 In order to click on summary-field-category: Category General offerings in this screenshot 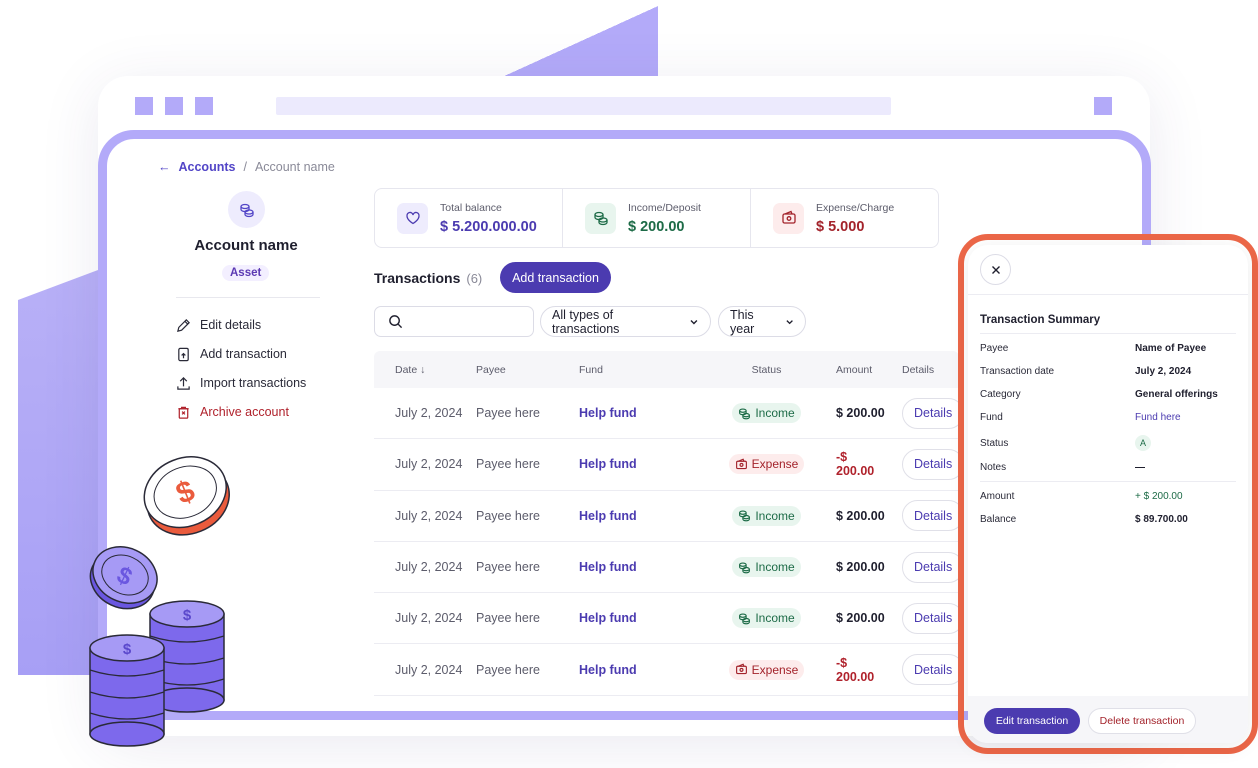, I will do `click(1107, 394)`.